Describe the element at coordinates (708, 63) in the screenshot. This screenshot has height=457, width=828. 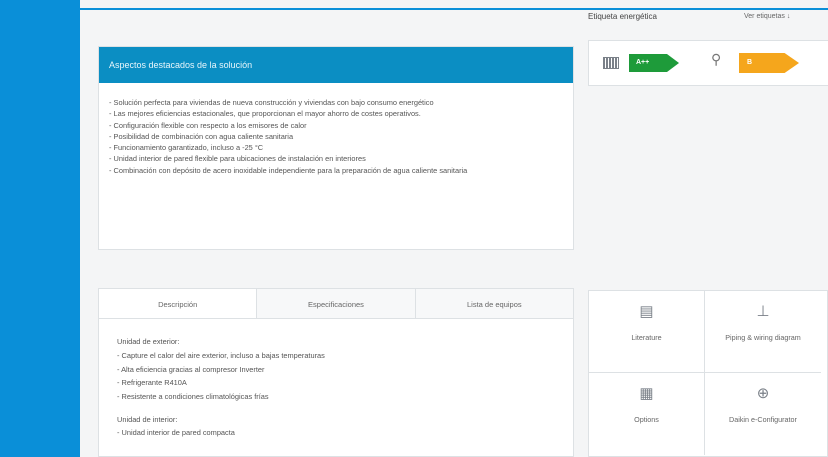
I see `energy-label-box: A++ ⚲ B` at that location.